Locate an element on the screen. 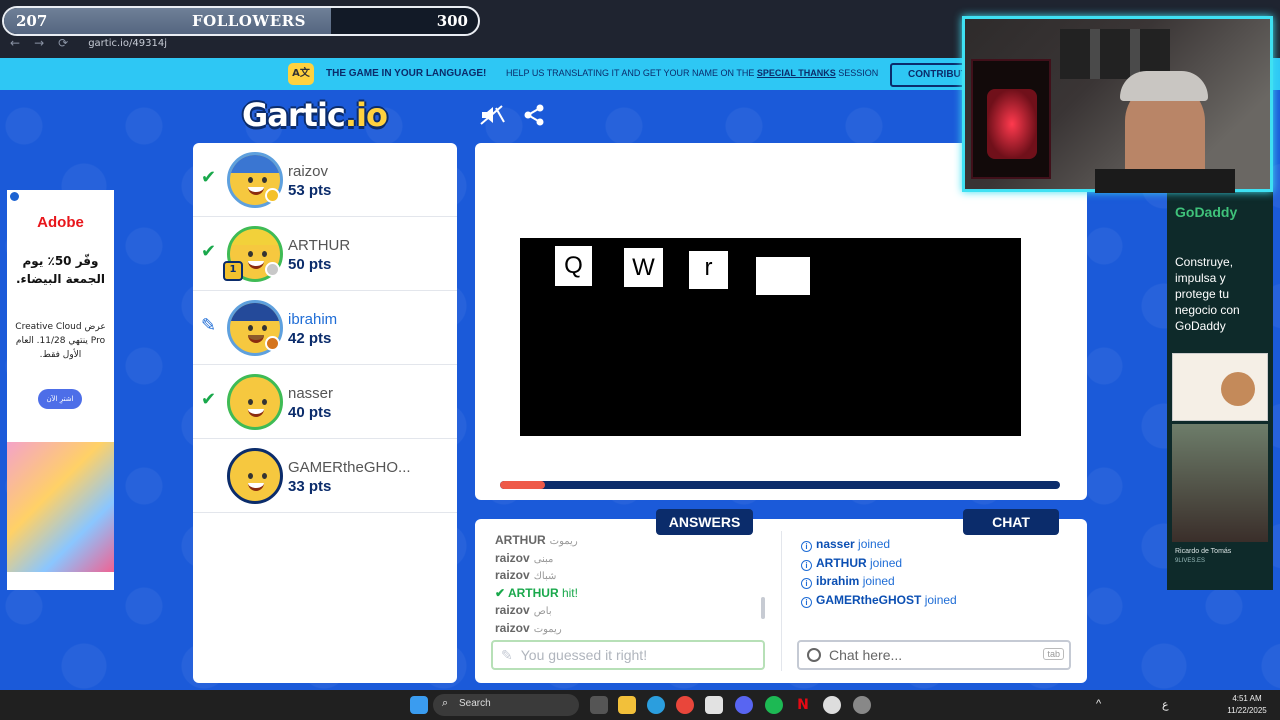  player-row: ✔ raizov 53 pts is located at coordinates (325, 180).